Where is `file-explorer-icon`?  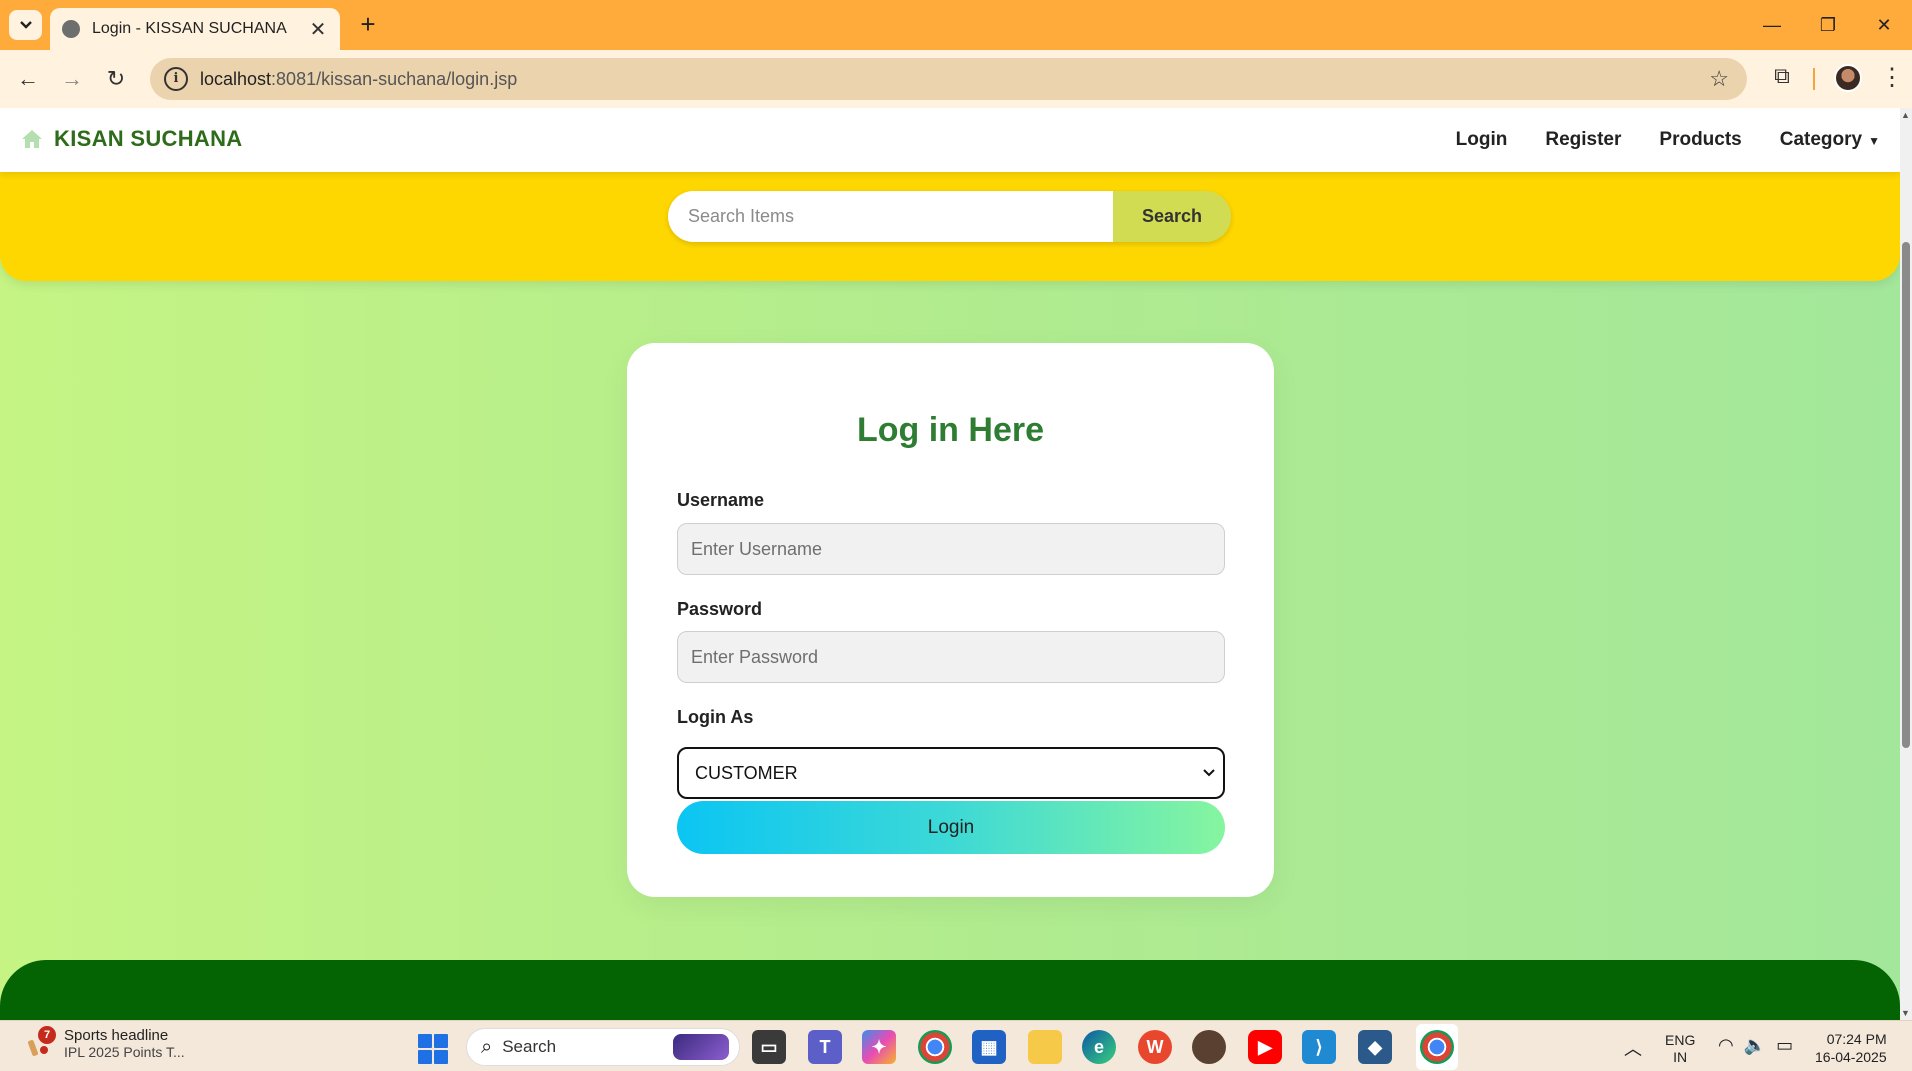 file-explorer-icon is located at coordinates (1045, 1047).